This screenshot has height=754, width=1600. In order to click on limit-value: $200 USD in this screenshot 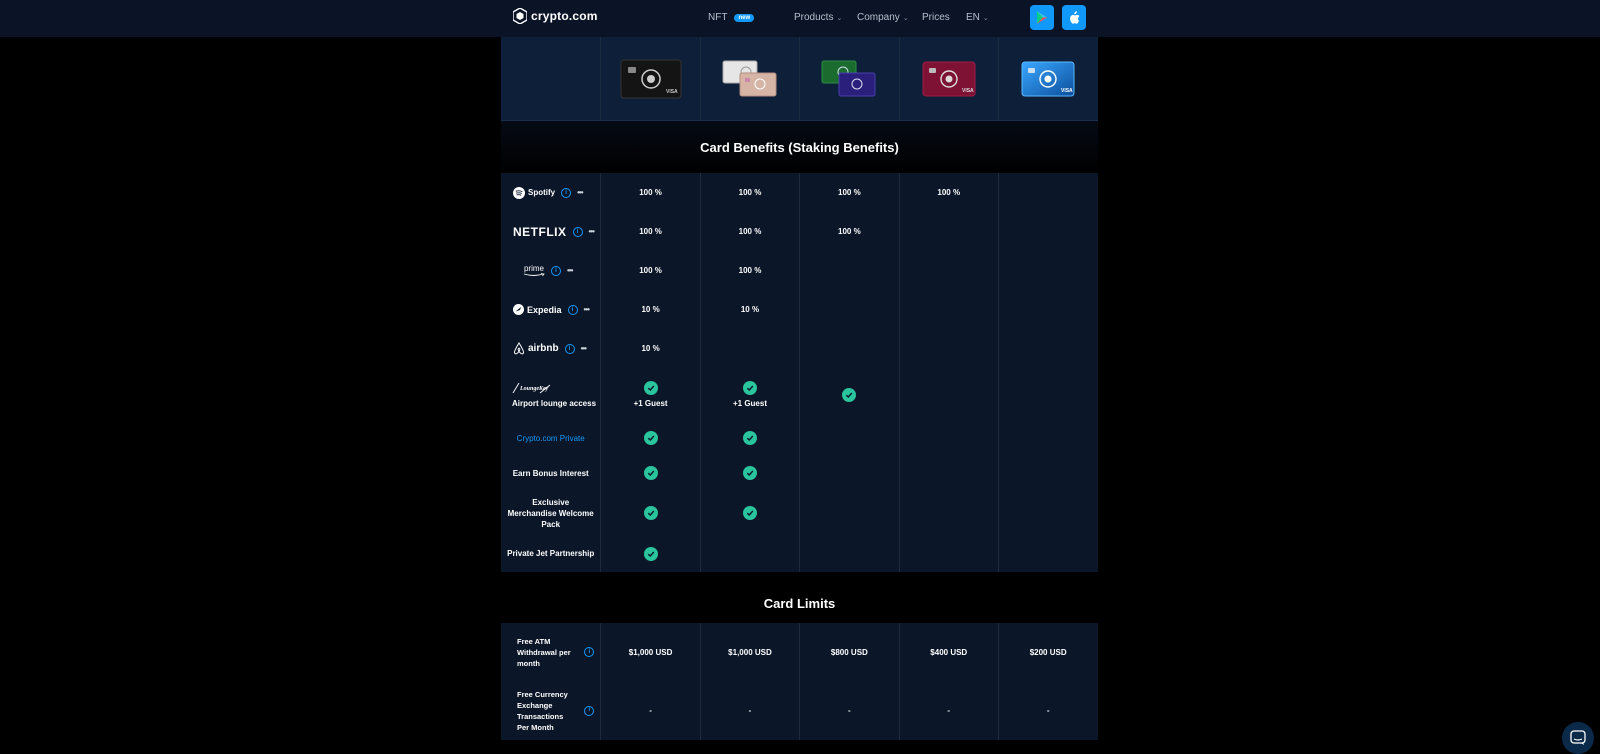, I will do `click(1047, 652)`.